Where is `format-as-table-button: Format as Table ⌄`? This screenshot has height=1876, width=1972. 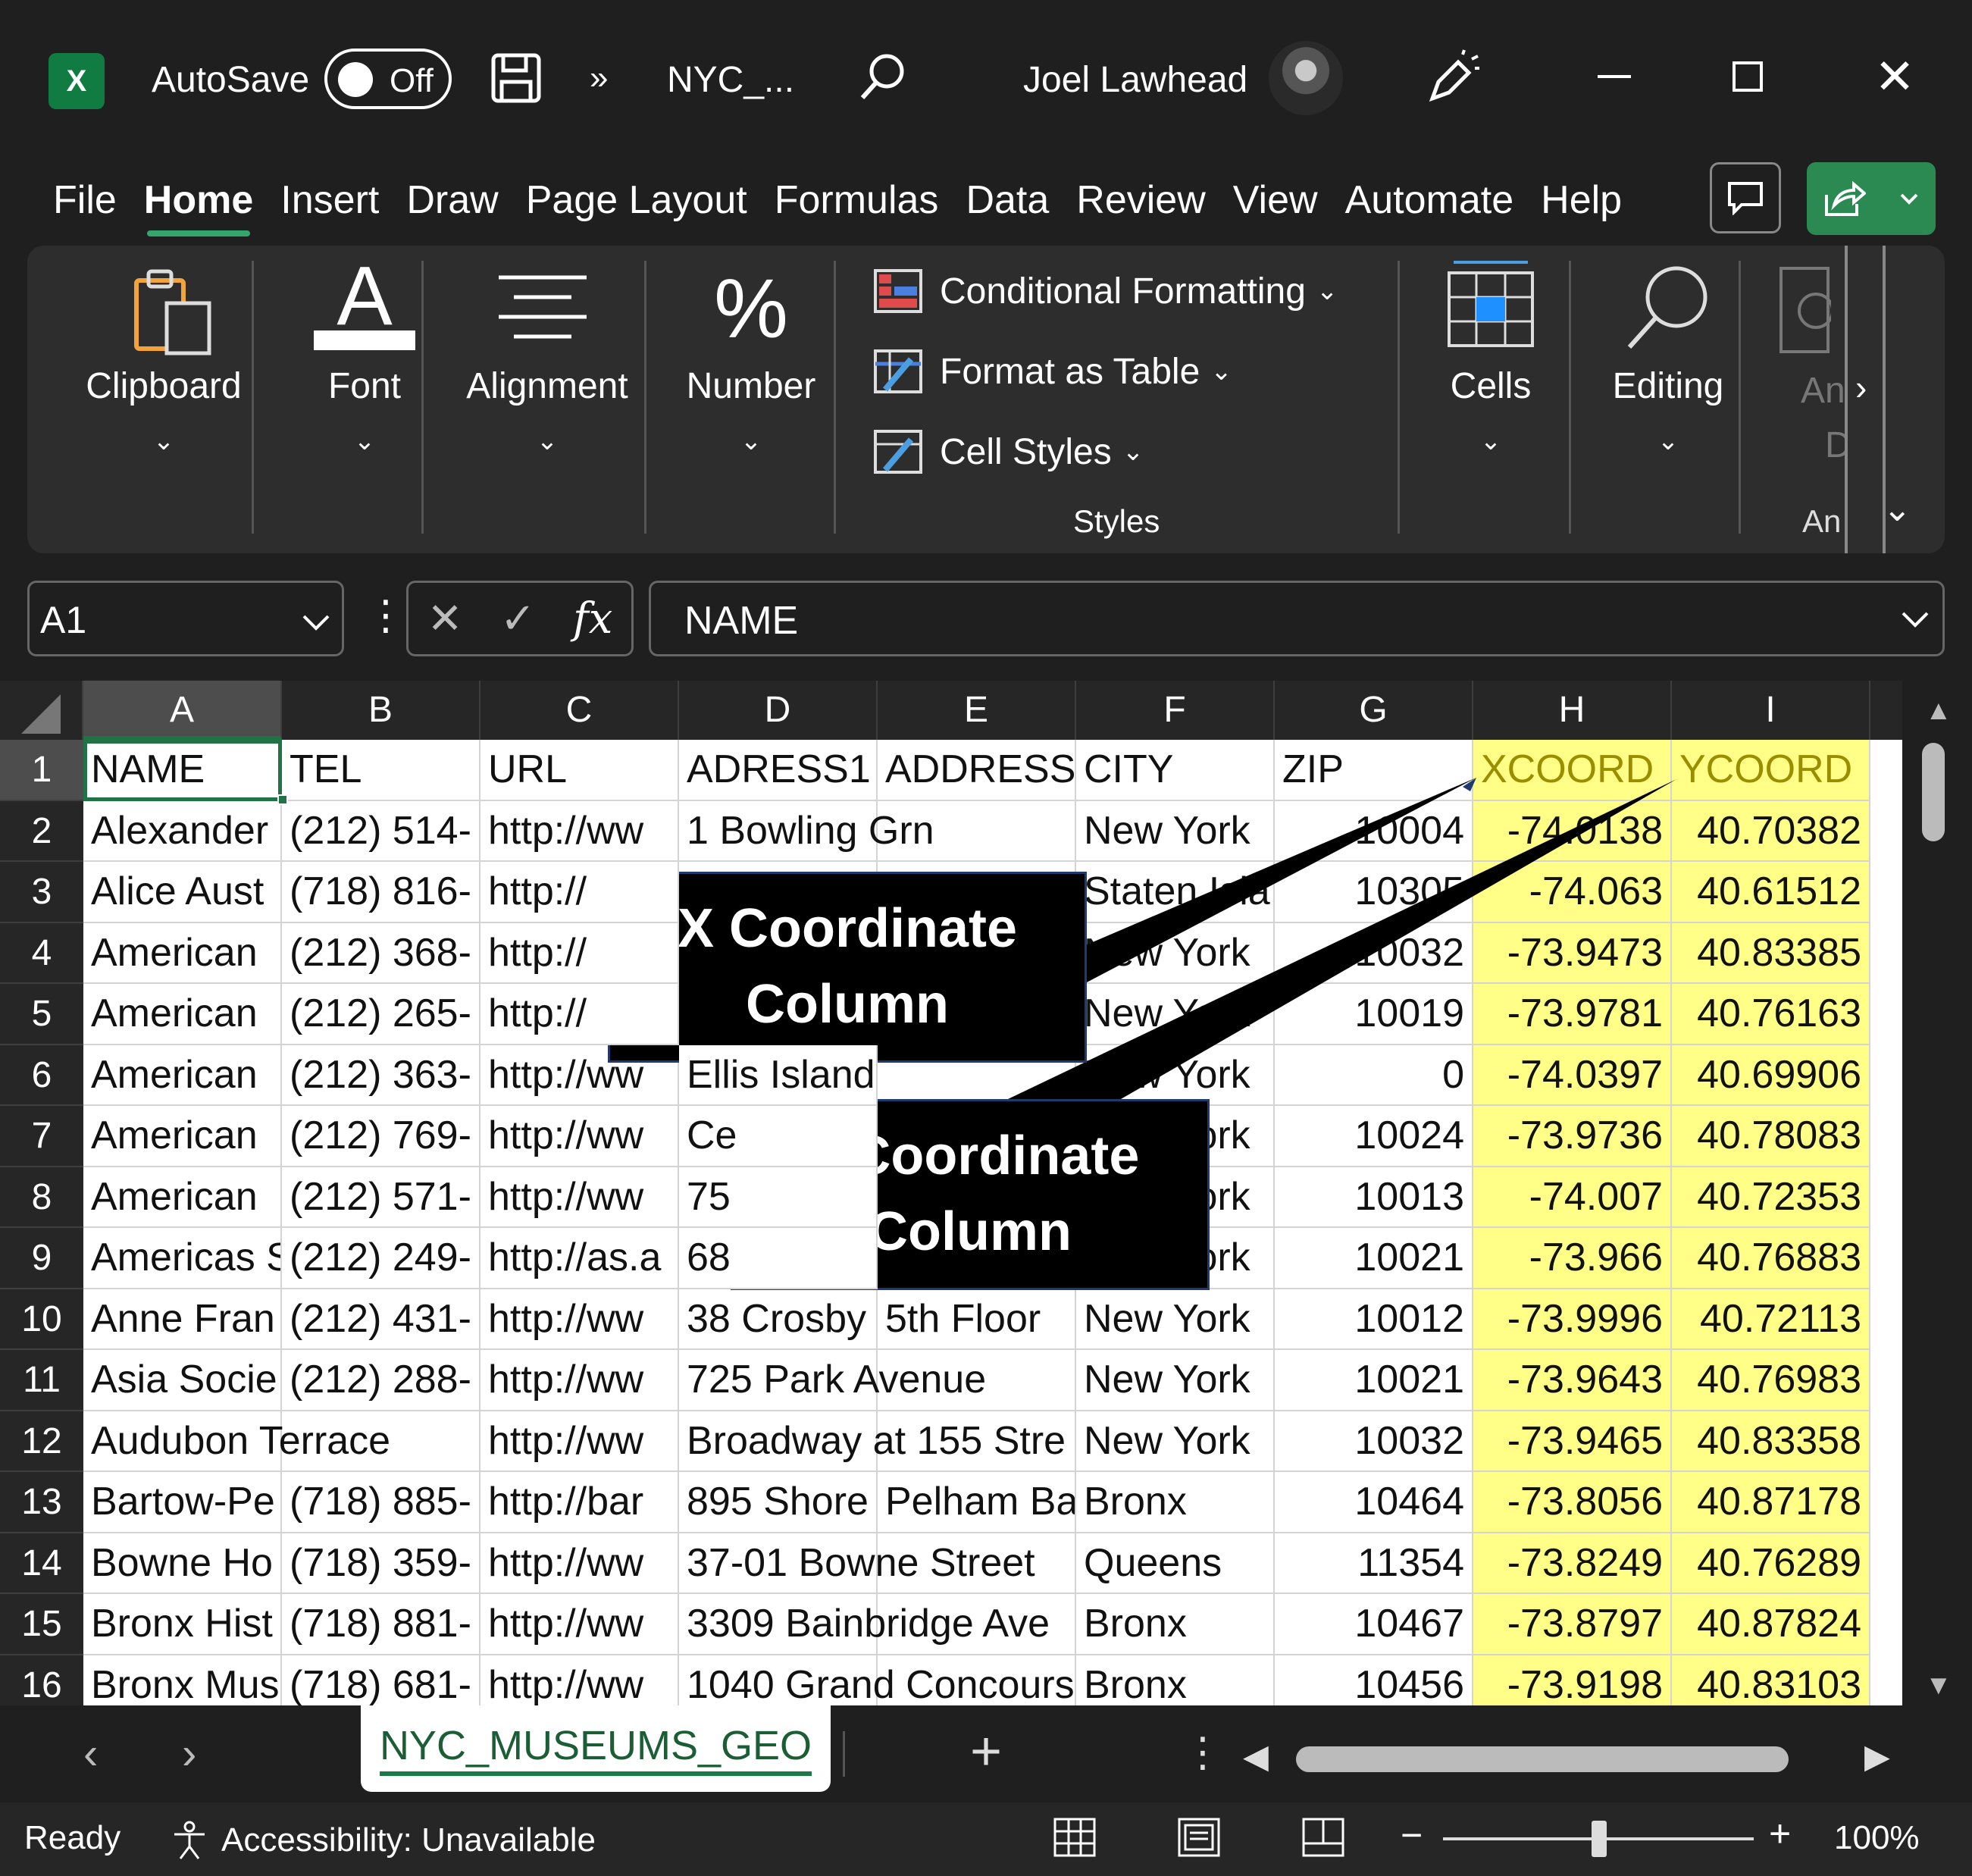 format-as-table-button: Format as Table ⌄ is located at coordinates (1052, 371).